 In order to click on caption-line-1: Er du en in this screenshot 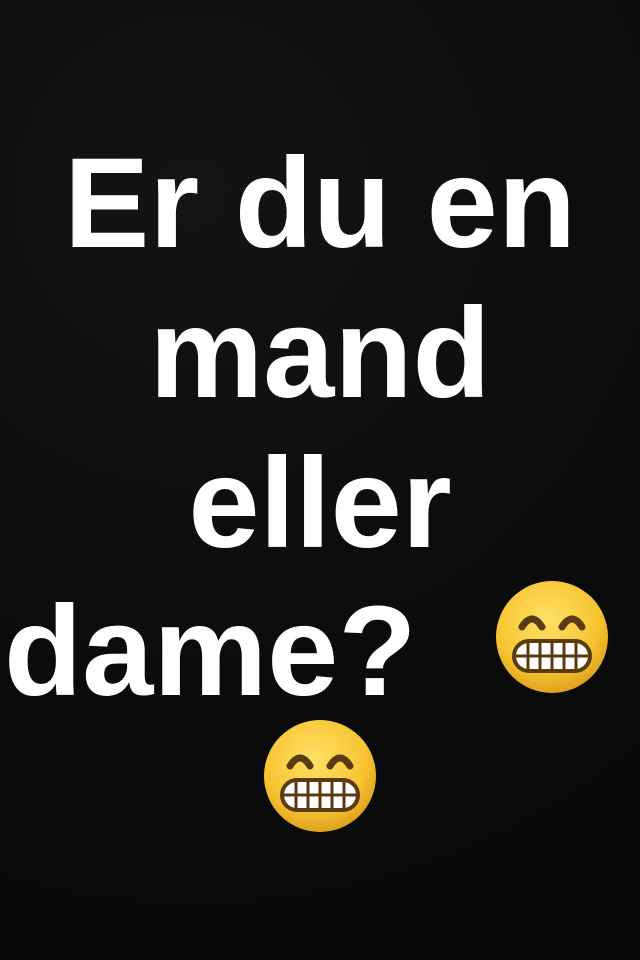, I will do `click(320, 203)`.